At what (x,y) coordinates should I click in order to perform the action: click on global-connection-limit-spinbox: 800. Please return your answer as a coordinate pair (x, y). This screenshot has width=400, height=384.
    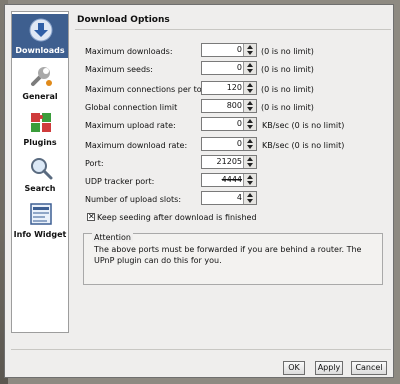
    Looking at the image, I should click on (229, 106).